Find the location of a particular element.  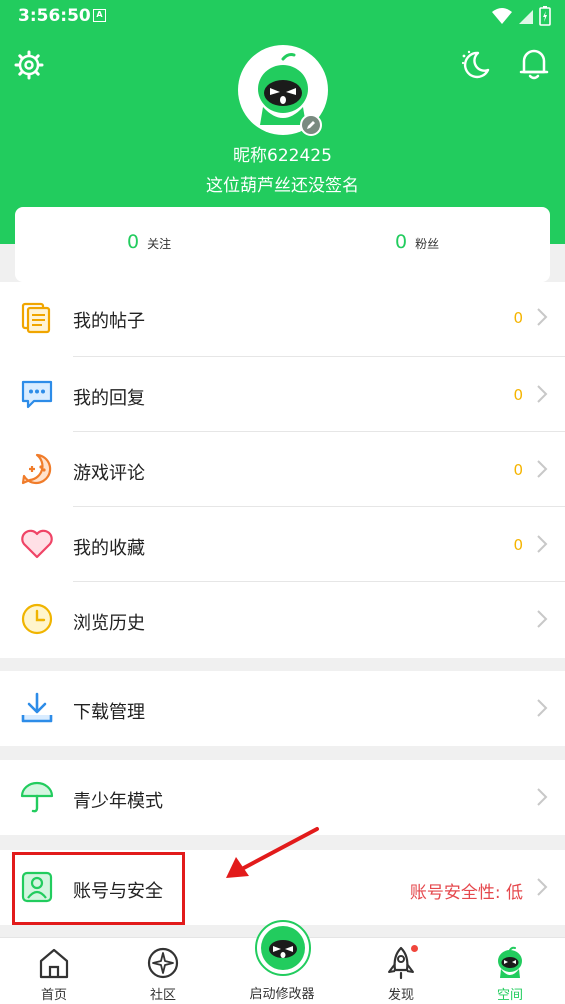

menu-item-game-reviews: 游戏评论 0 is located at coordinates (282, 469).